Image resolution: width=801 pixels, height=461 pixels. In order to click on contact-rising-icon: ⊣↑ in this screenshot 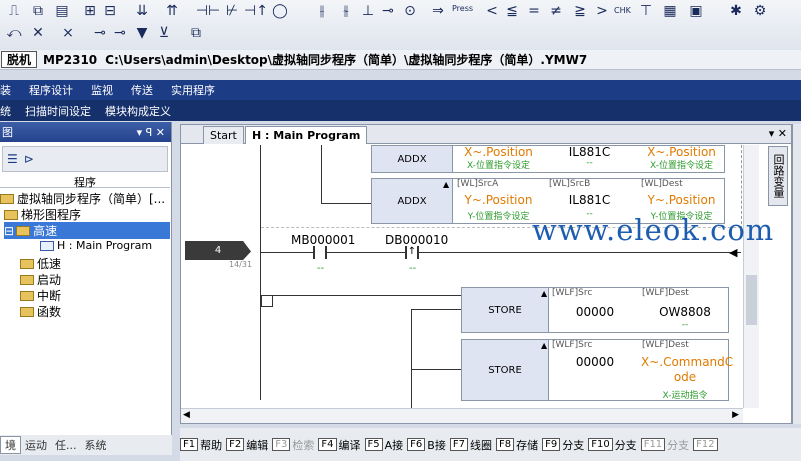, I will do `click(256, 11)`.